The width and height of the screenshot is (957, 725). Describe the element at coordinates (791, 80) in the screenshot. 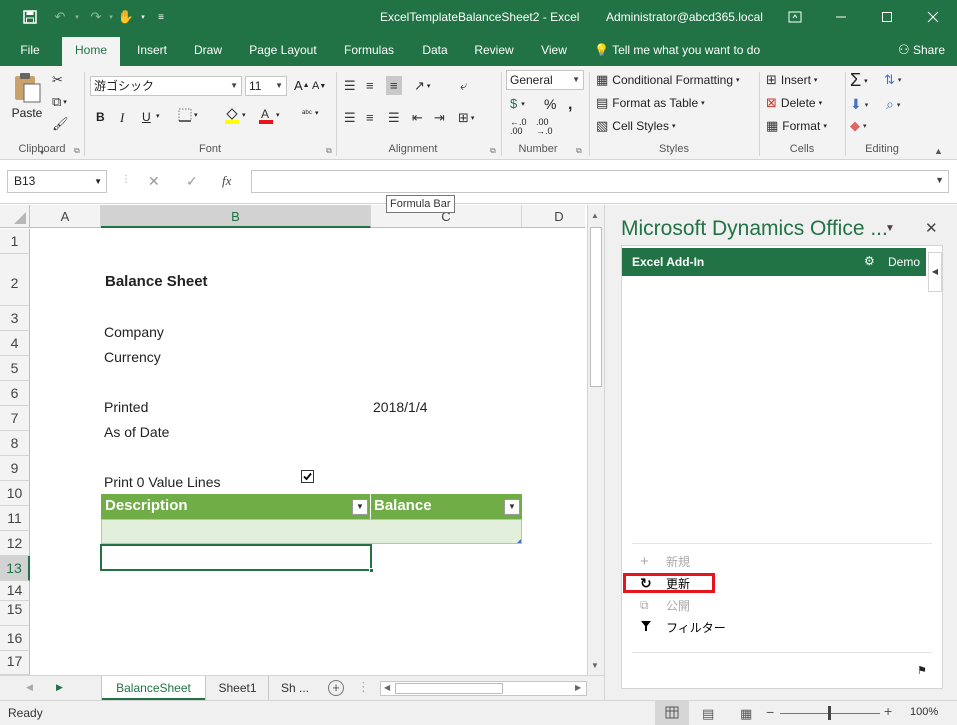

I see `insert-cells-button: ⊞ Insert ▾` at that location.